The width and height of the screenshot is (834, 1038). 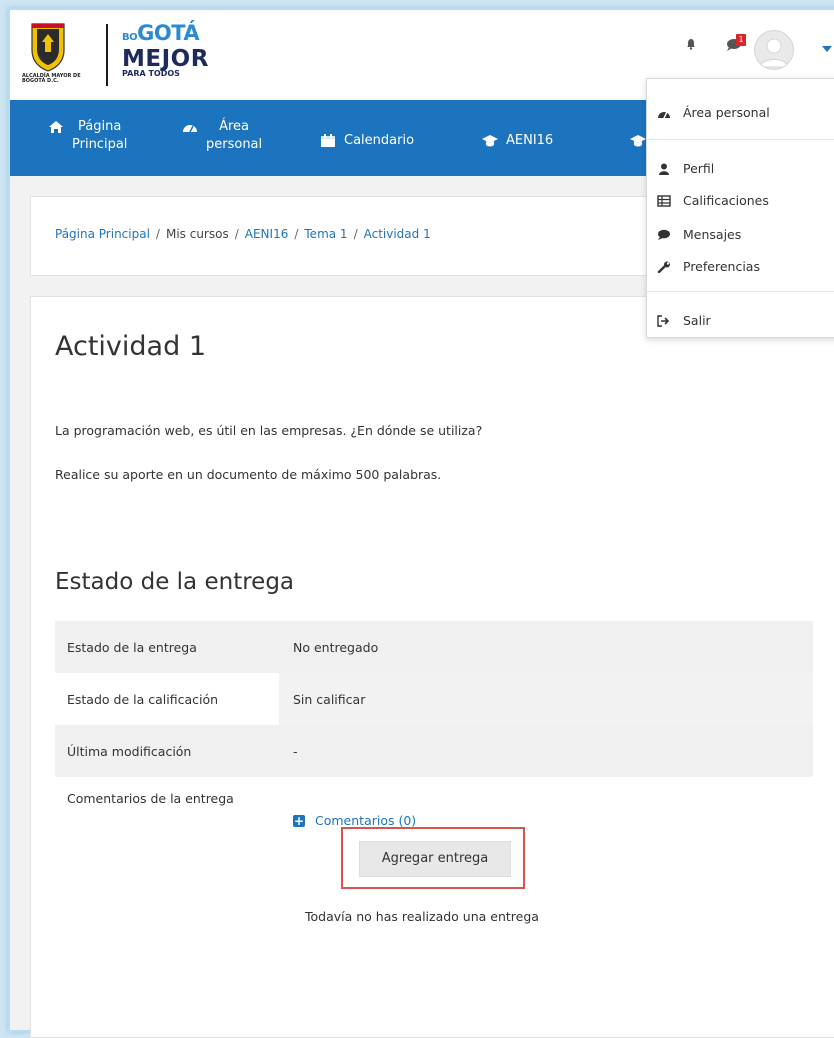 I want to click on menu-item-label: Preferencias, so click(x=721, y=266).